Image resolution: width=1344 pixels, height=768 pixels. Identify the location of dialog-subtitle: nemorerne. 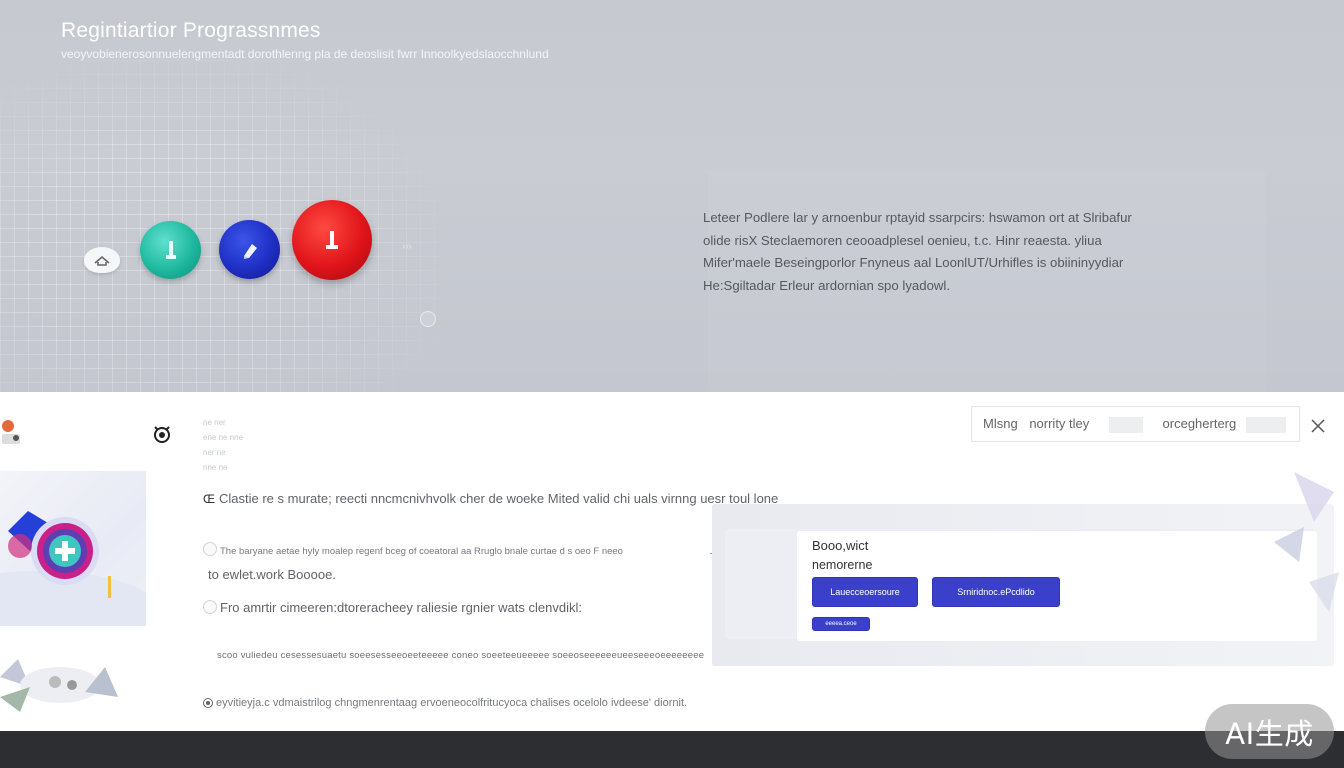
(842, 565).